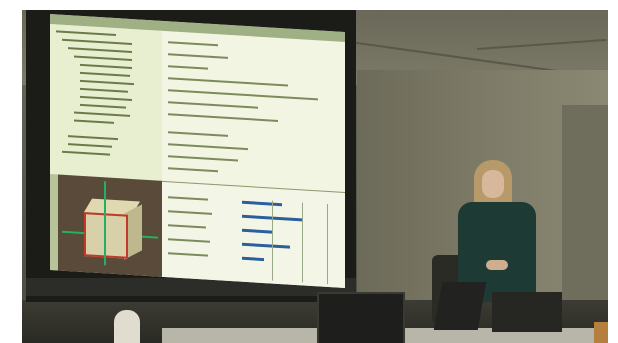  I want to click on properties-panel, so click(253, 111).